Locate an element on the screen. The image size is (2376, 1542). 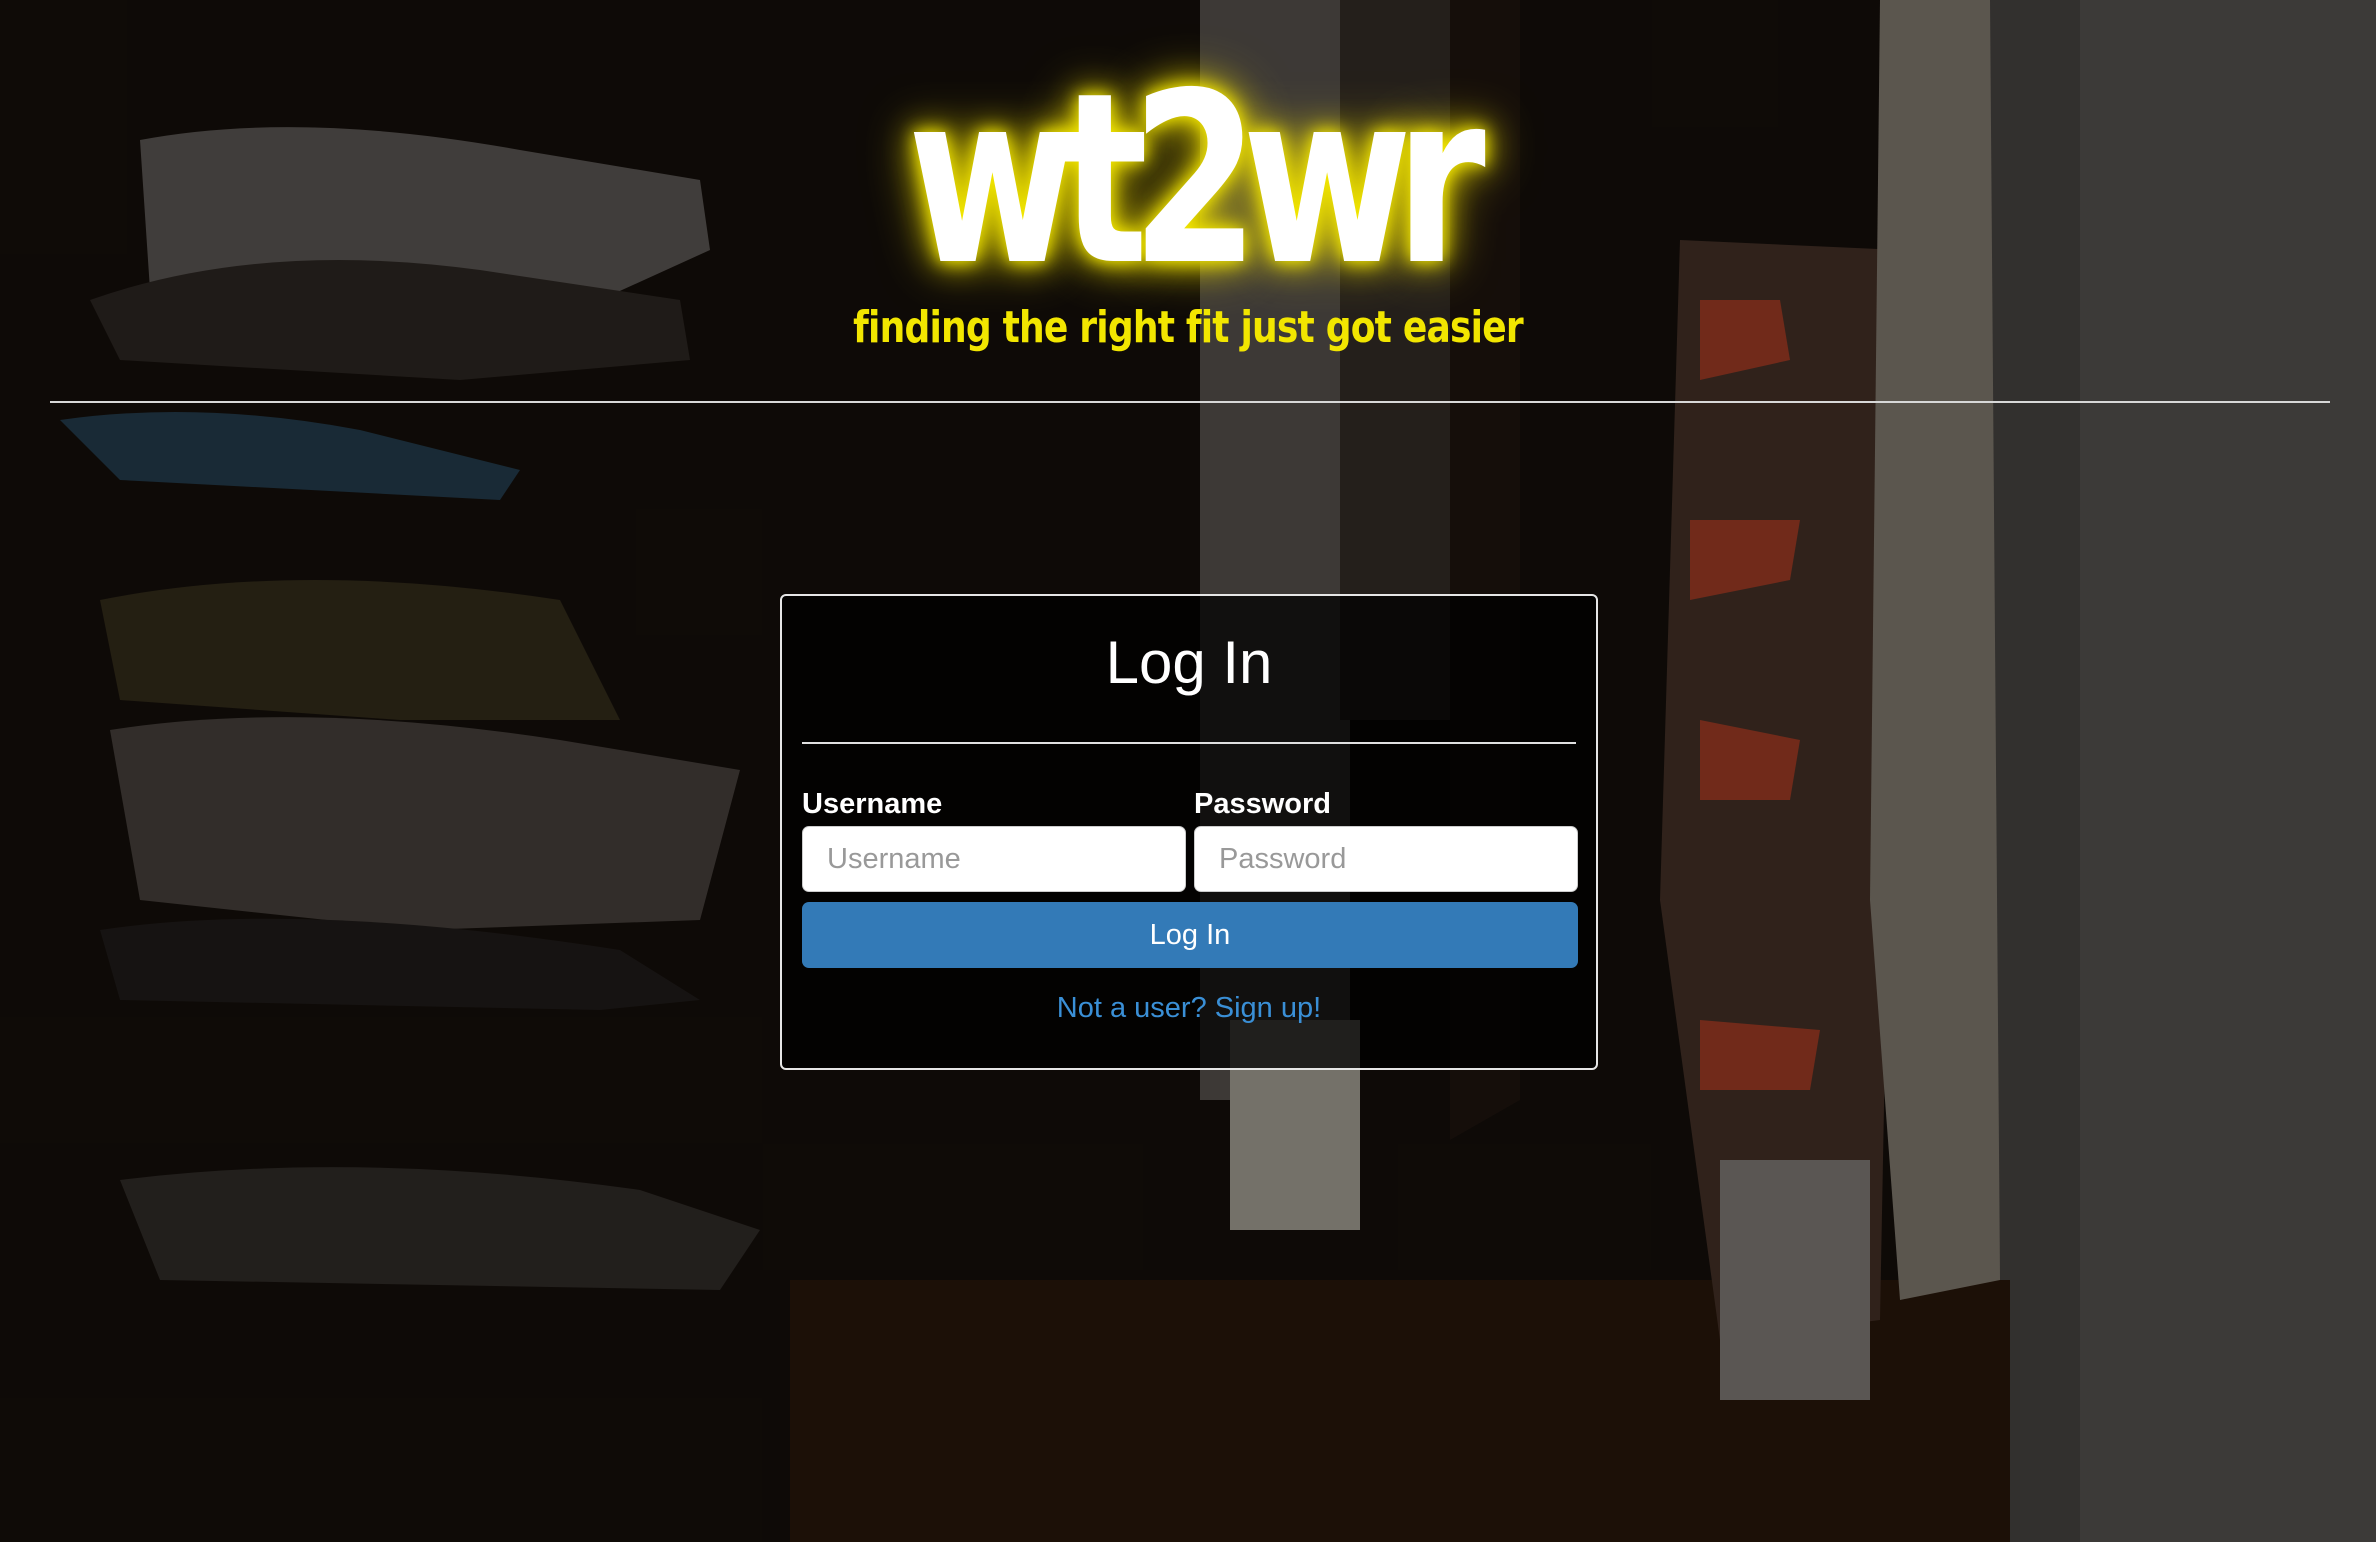
brand-tagline: finding the right fit just got easier is located at coordinates (1188, 327).